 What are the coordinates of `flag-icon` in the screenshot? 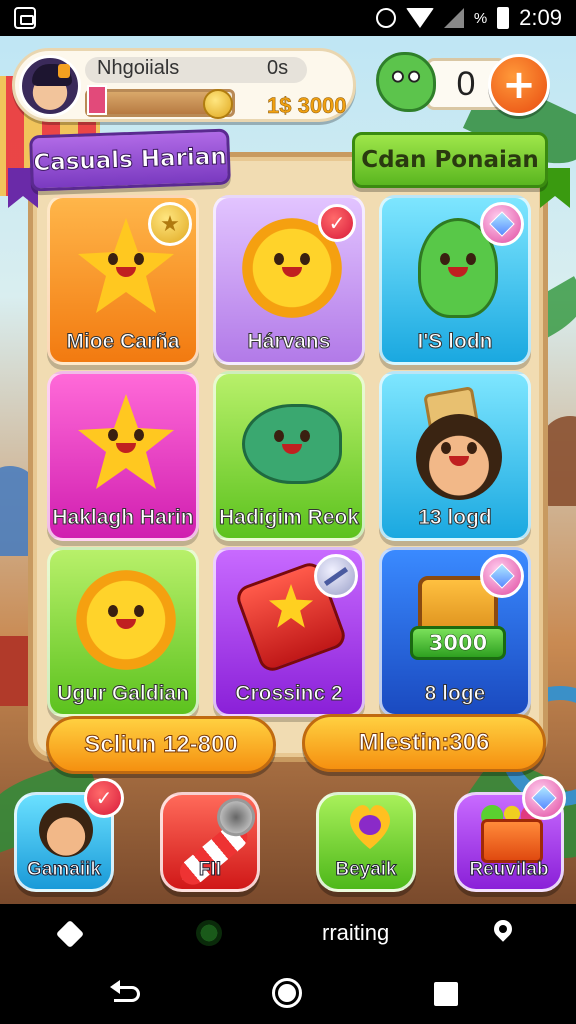 It's located at (97, 100).